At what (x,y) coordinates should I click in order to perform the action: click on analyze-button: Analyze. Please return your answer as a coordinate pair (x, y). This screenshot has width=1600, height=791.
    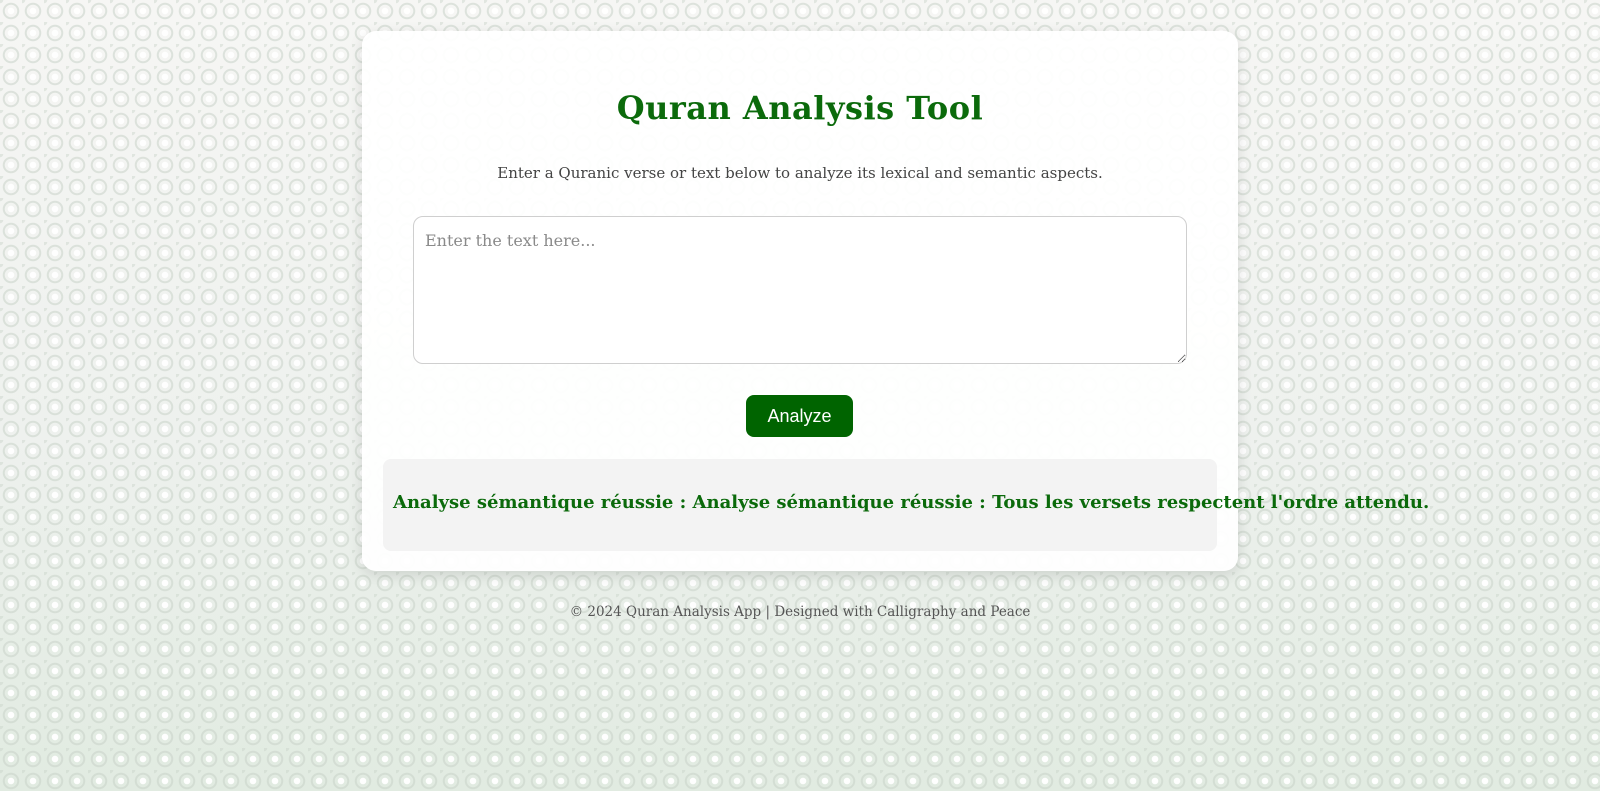
    Looking at the image, I should click on (799, 416).